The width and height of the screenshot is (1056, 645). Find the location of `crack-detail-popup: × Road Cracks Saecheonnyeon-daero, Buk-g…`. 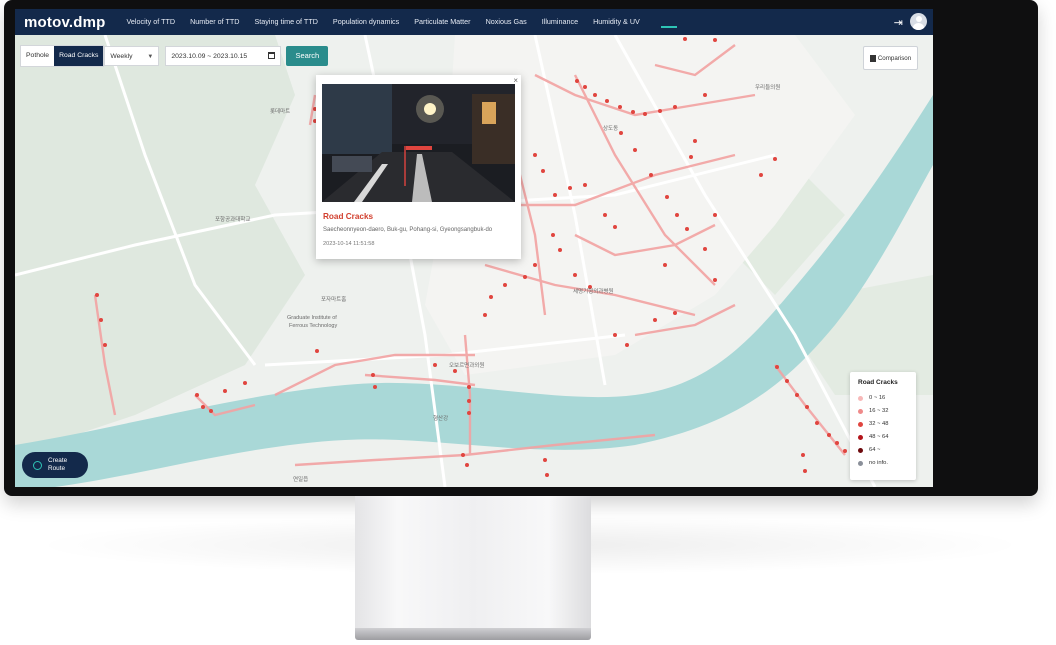

crack-detail-popup: × Road Cracks Saecheonnyeon-daero, Buk-g… is located at coordinates (418, 167).